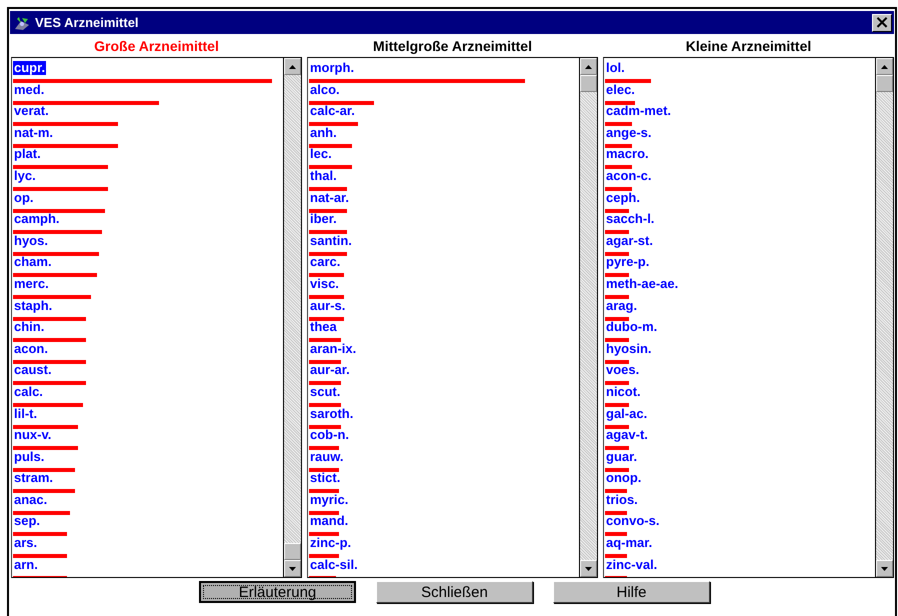 The height and width of the screenshot is (616, 898). What do you see at coordinates (277, 592) in the screenshot?
I see `dialog-button: Erläuterung` at bounding box center [277, 592].